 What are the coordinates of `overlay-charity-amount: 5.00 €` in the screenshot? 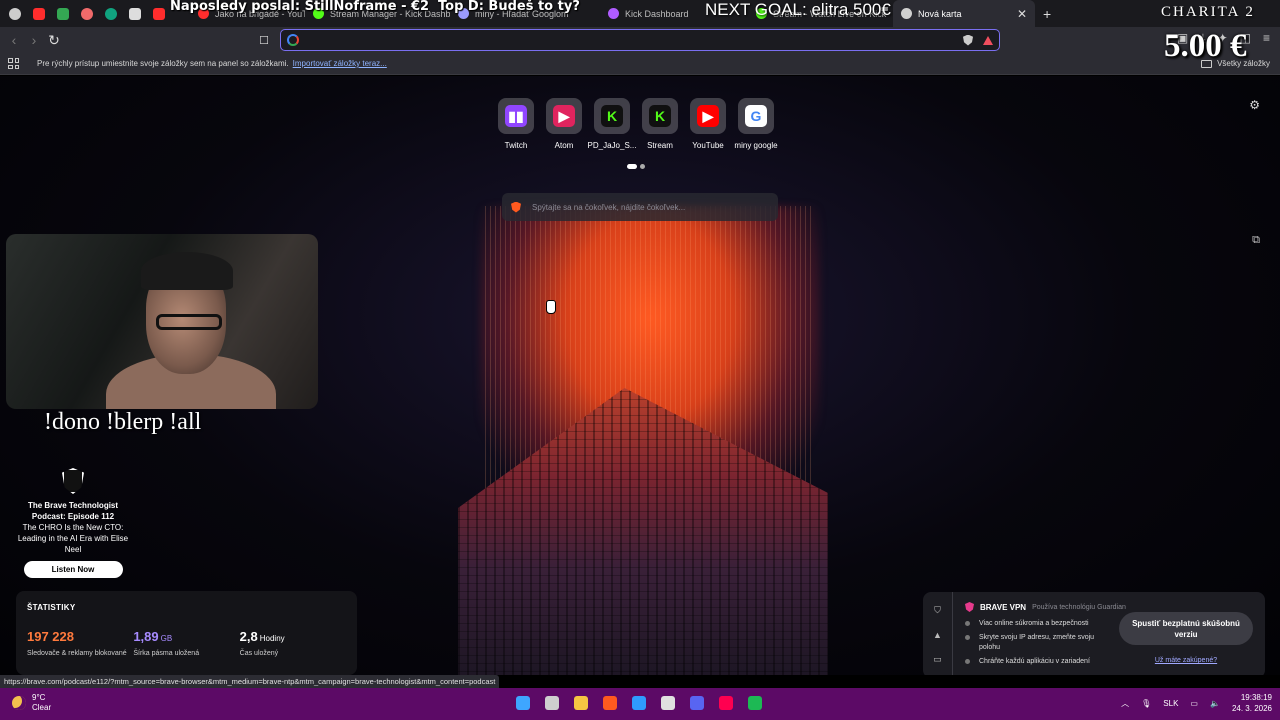 It's located at (1205, 46).